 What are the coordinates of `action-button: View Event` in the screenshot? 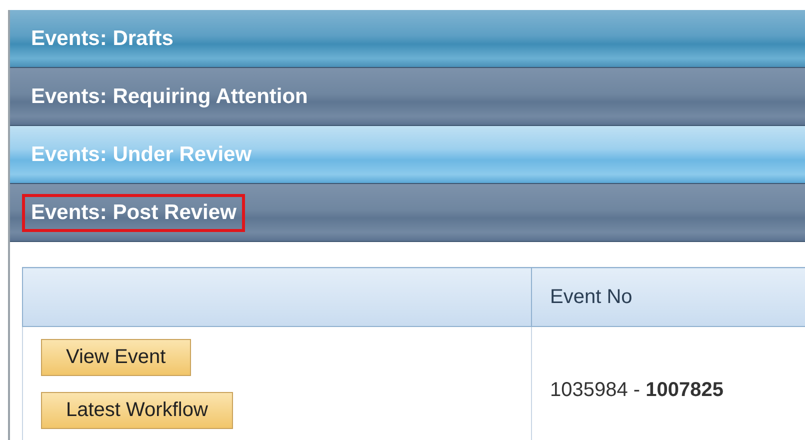 It's located at (116, 357).